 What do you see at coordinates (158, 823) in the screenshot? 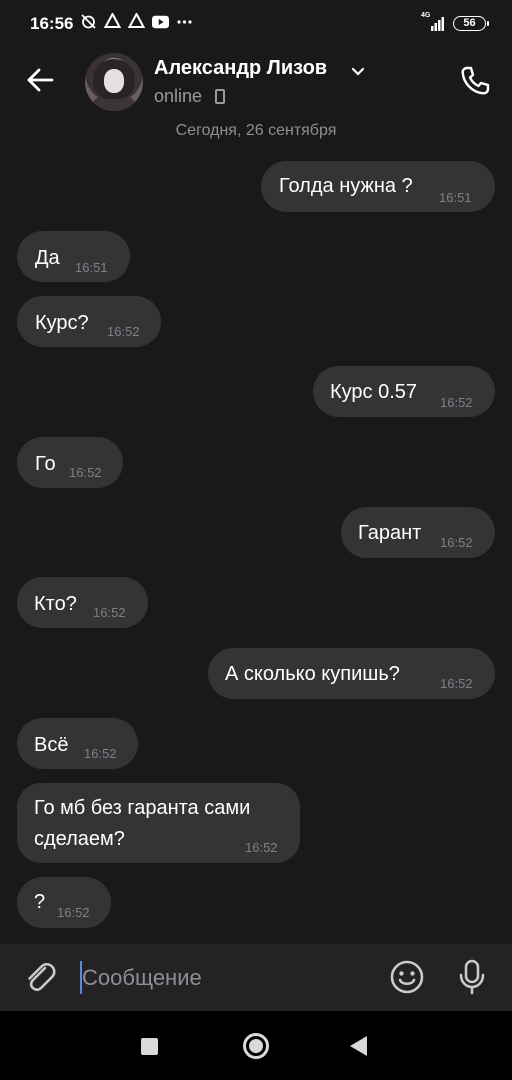
I see `message-incoming: Го мб без гаранта сами сделаем? 16:52` at bounding box center [158, 823].